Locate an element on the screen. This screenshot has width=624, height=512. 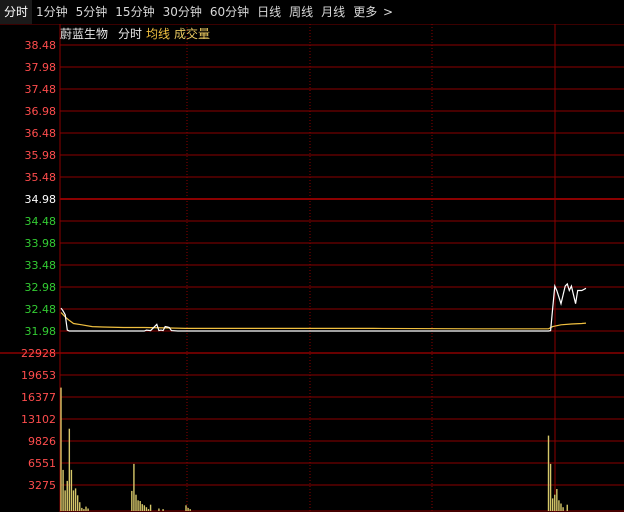
tab-more: 更多 > is located at coordinates (373, 12).